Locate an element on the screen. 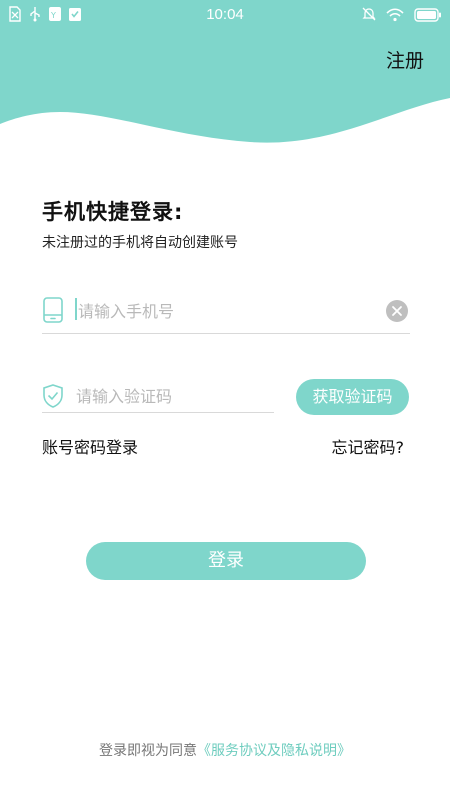 This screenshot has width=450, height=800. status-bar: Y 10:04 is located at coordinates (225, 16).